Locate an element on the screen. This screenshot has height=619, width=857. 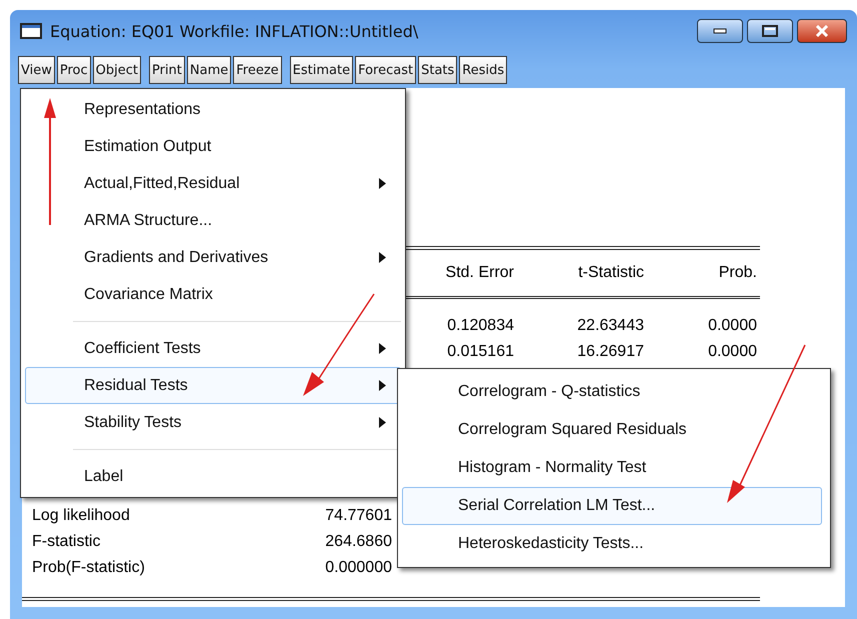
column-header: t-Statistic is located at coordinates (611, 273).